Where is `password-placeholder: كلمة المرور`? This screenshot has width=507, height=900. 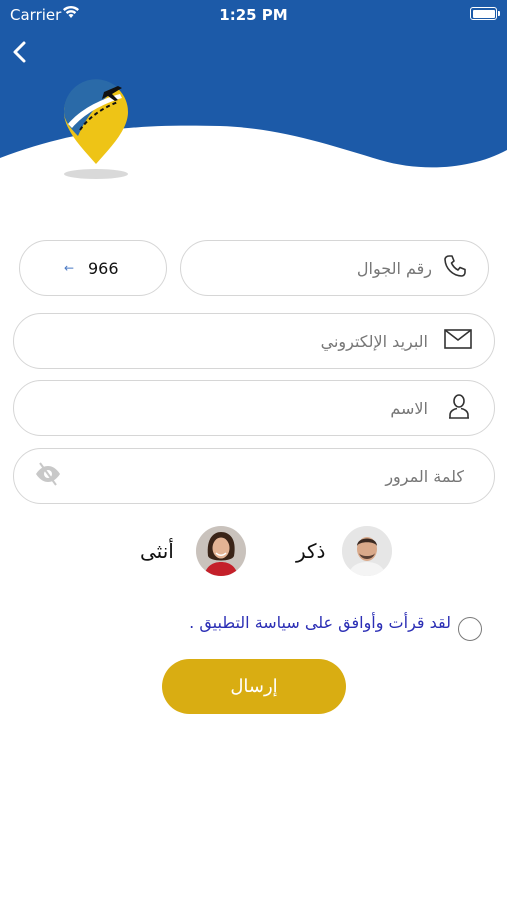 password-placeholder: كلمة المرور is located at coordinates (424, 476).